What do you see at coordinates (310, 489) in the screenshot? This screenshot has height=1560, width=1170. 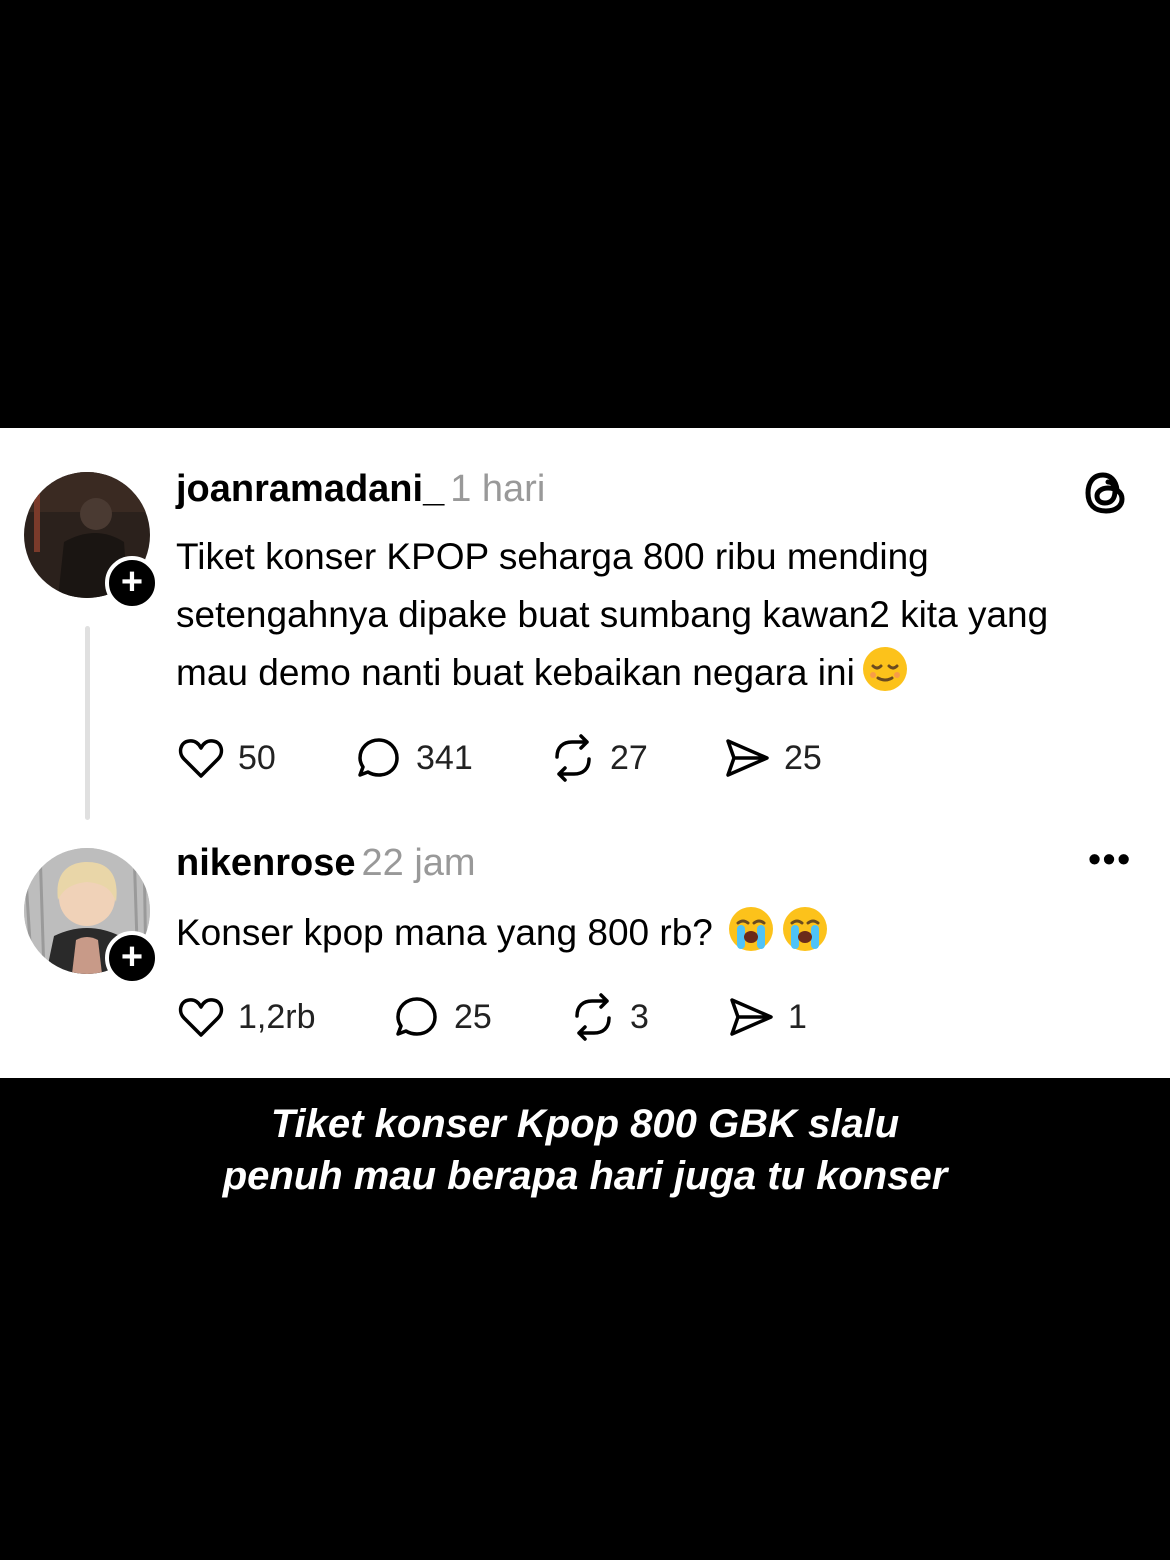 I see `username: joanramadani_` at bounding box center [310, 489].